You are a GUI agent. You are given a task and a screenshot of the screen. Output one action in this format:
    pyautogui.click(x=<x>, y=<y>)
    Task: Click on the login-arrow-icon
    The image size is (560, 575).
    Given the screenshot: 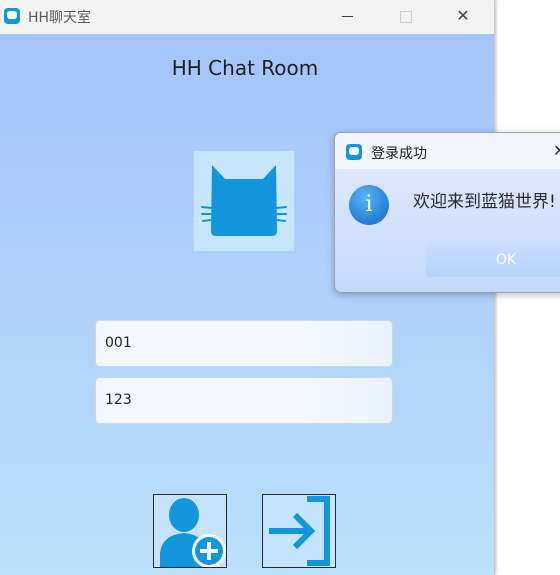 What is the action you would take?
    pyautogui.click(x=299, y=531)
    